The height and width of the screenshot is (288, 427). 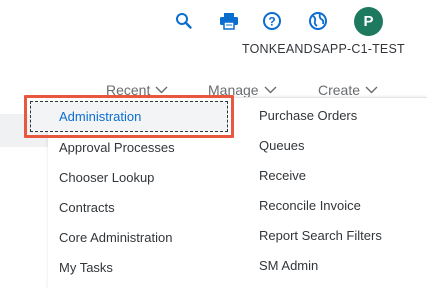 I want to click on user-avatar: P, so click(x=368, y=21).